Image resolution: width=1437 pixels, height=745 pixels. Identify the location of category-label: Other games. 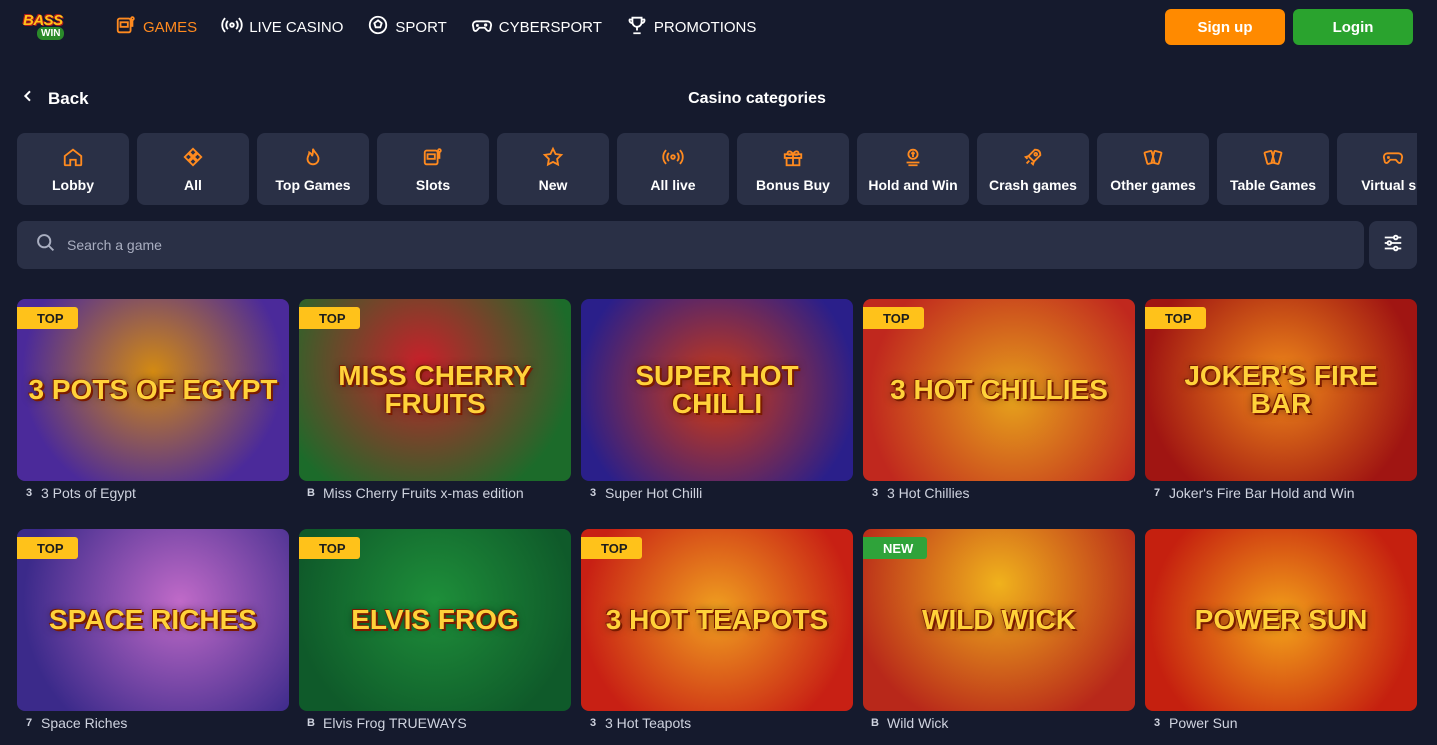
(1153, 184).